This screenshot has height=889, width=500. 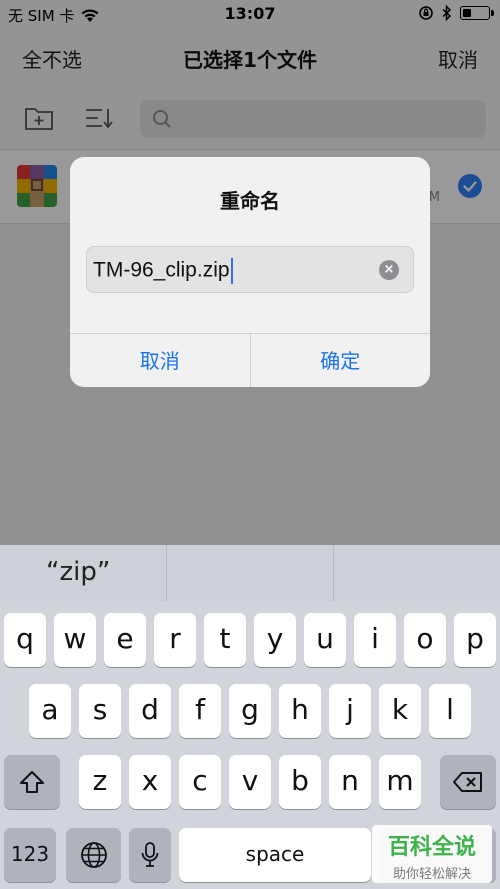 What do you see at coordinates (350, 782) in the screenshot?
I see `key-n: n` at bounding box center [350, 782].